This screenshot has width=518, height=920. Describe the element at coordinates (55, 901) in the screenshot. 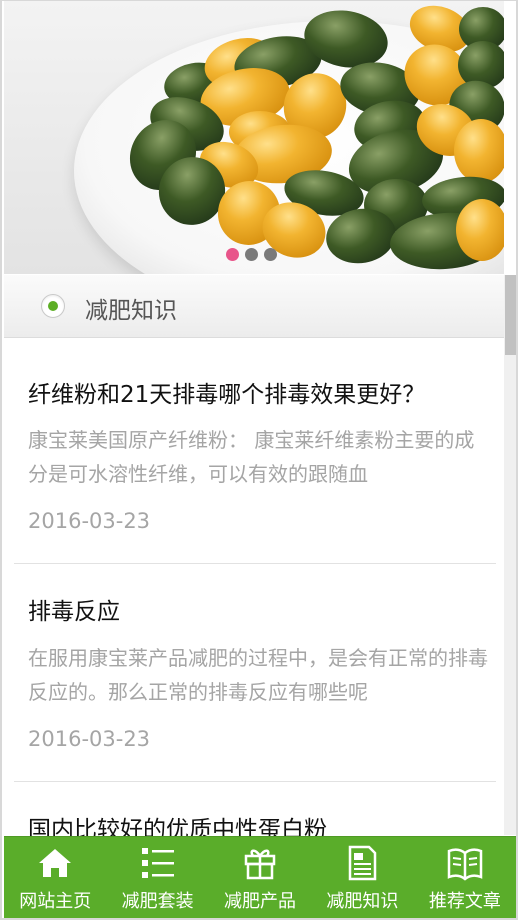

I see `nav-label: 网站主页` at that location.